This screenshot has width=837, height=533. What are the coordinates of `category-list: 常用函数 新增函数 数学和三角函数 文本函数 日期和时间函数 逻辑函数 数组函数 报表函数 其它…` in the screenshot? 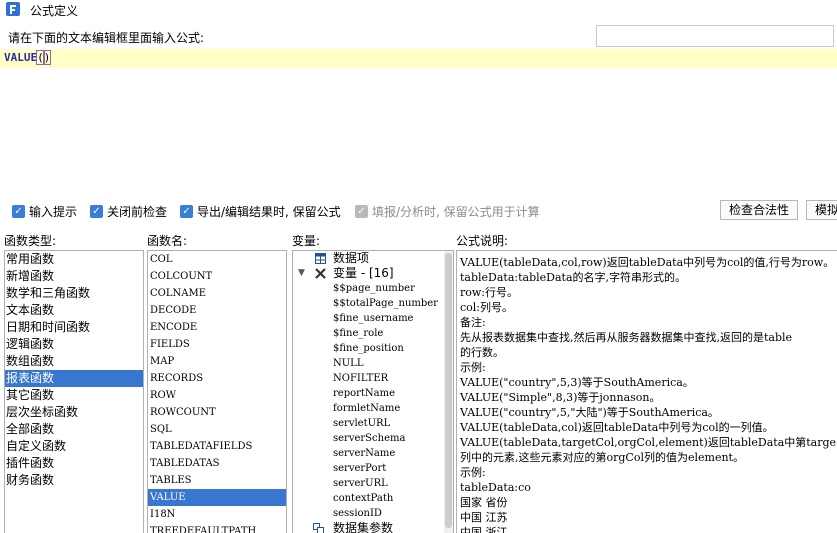 It's located at (74, 391).